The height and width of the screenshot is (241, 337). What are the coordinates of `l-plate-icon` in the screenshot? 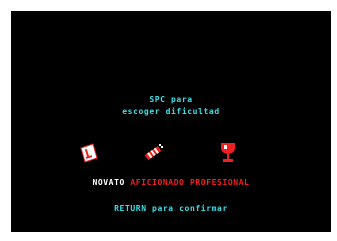 It's located at (89, 153).